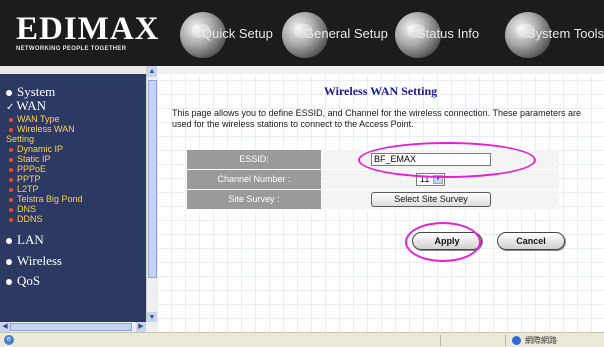 The width and height of the screenshot is (604, 347). I want to click on scroll-up-arrow-icon: ▲, so click(152, 71).